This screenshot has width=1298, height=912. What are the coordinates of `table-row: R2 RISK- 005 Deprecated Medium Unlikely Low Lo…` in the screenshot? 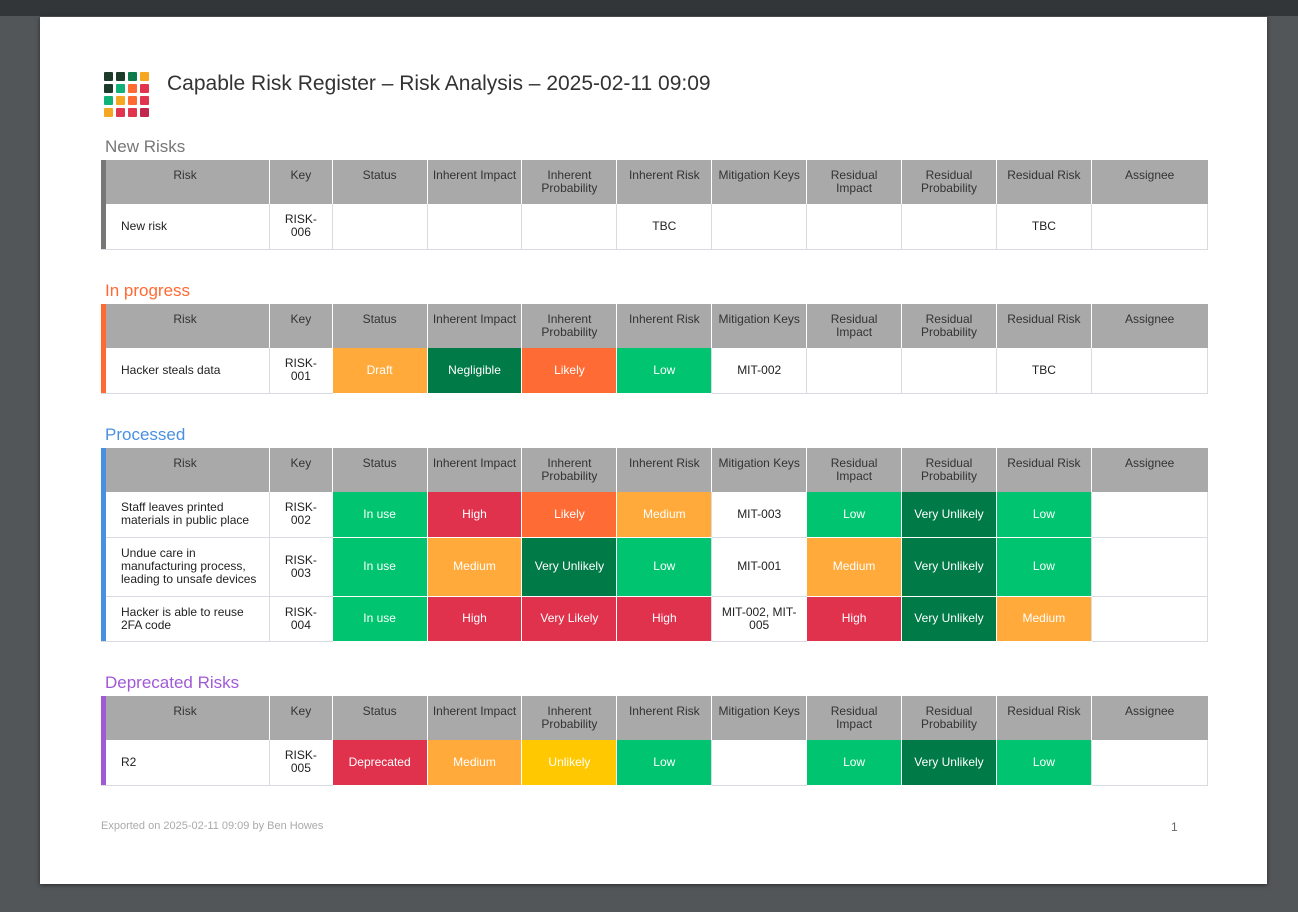 It's located at (655, 763).